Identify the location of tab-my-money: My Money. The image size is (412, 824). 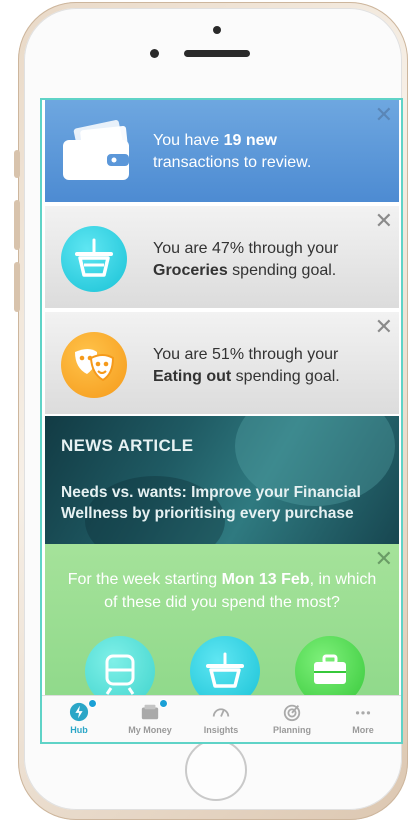
(150, 719).